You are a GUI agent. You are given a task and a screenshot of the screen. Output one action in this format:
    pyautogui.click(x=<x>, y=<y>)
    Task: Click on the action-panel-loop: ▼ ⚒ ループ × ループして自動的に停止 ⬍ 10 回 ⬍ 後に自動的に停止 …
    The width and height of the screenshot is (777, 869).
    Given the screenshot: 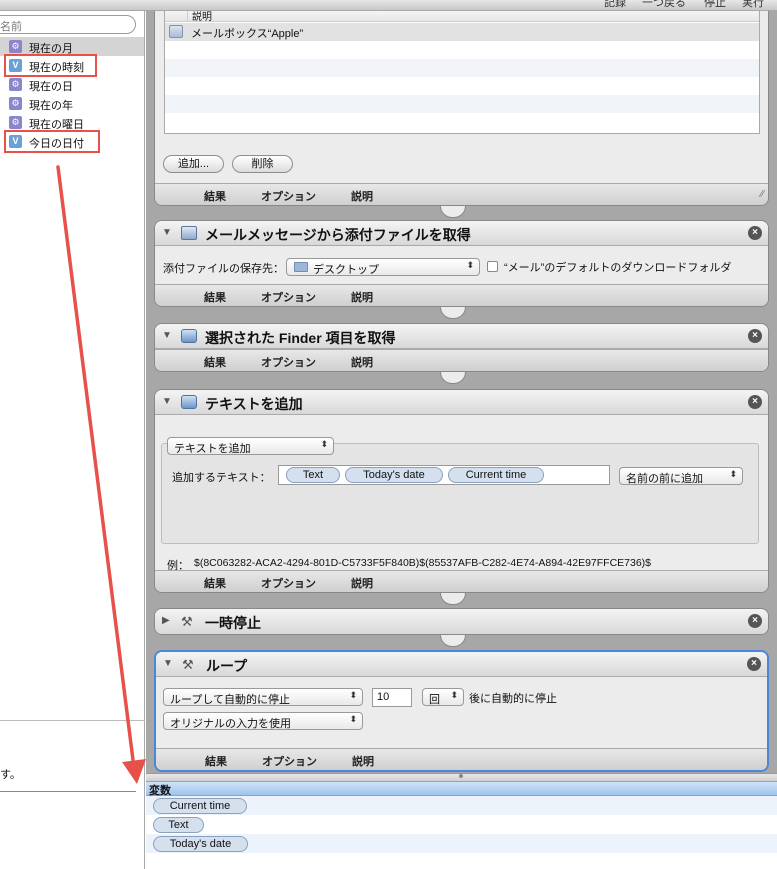 What is the action you would take?
    pyautogui.click(x=461, y=711)
    